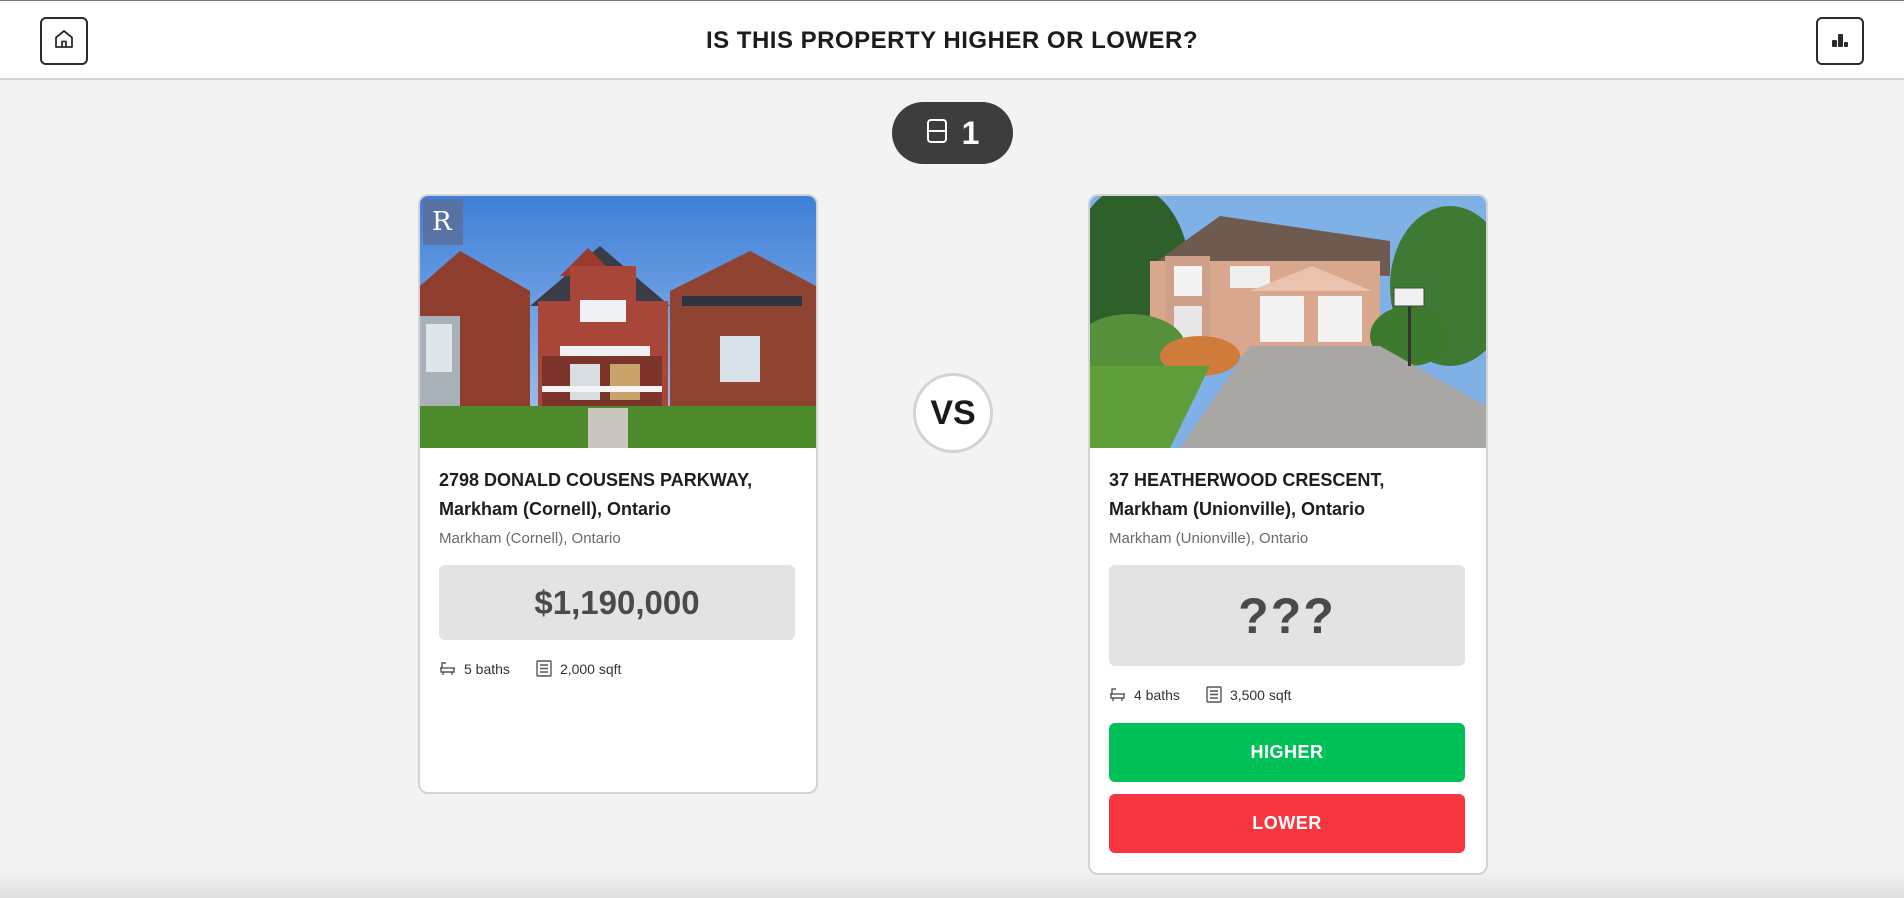  I want to click on score-value: 1, so click(970, 132).